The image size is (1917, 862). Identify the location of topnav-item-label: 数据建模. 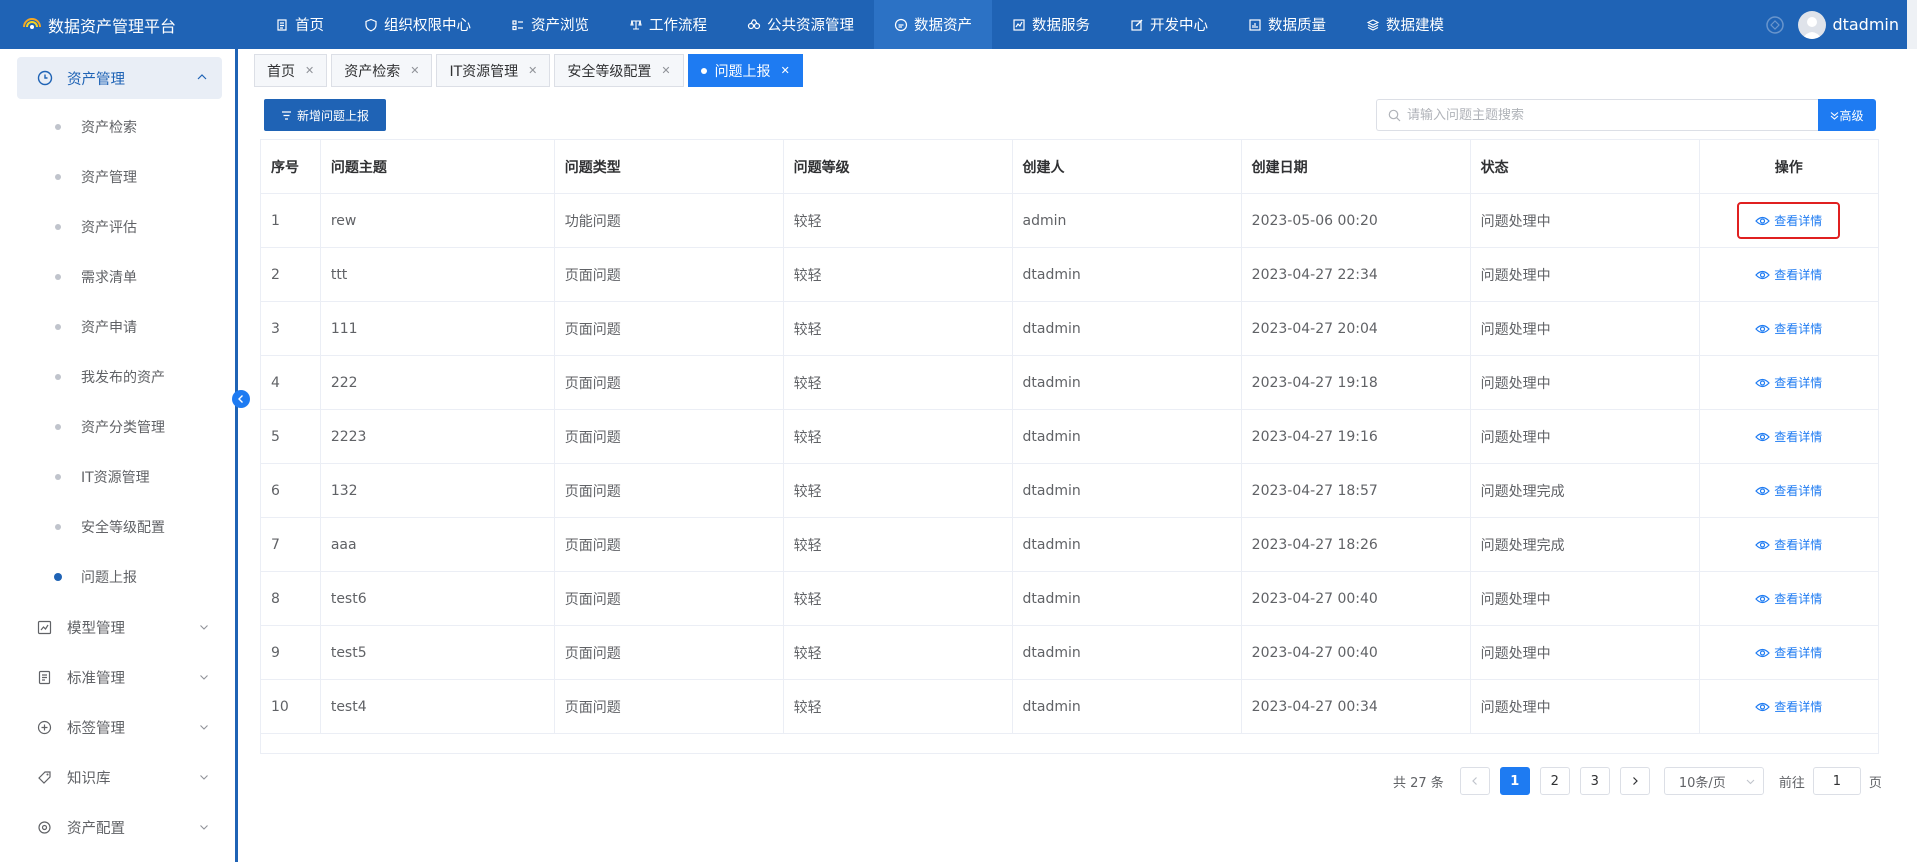
(1415, 26).